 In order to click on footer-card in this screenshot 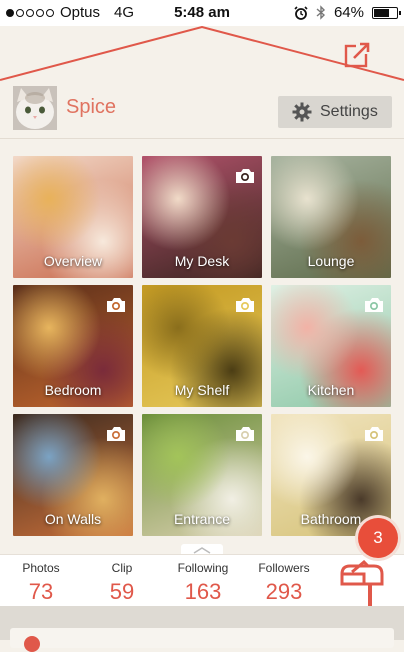, I will do `click(202, 638)`.